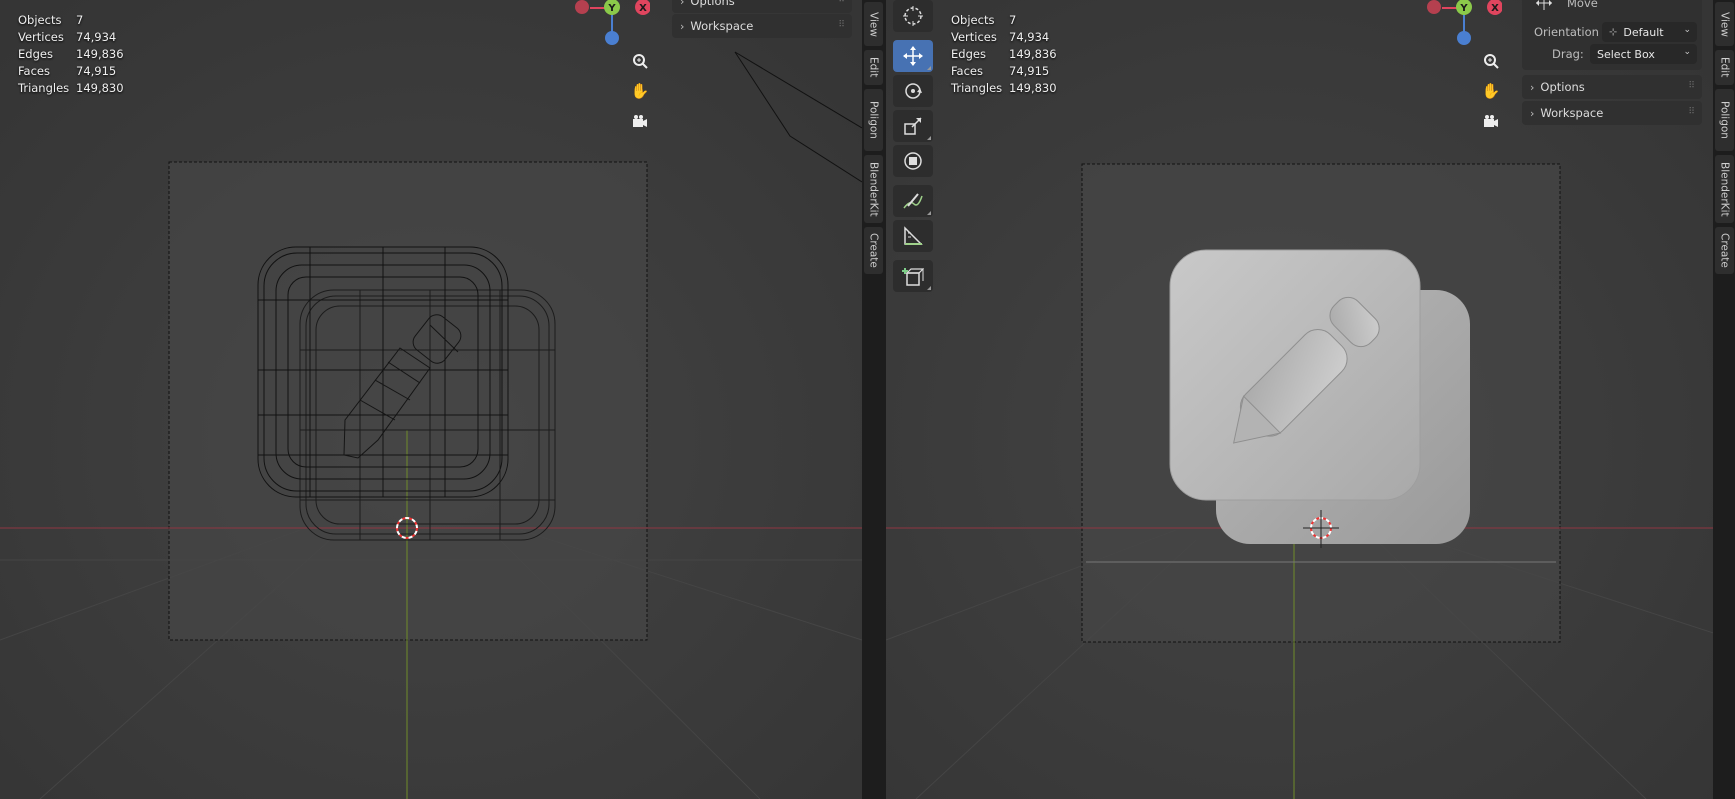 Image resolution: width=1735 pixels, height=799 pixels. I want to click on orientation-dropdown: ⊹ Default ⌄, so click(1649, 32).